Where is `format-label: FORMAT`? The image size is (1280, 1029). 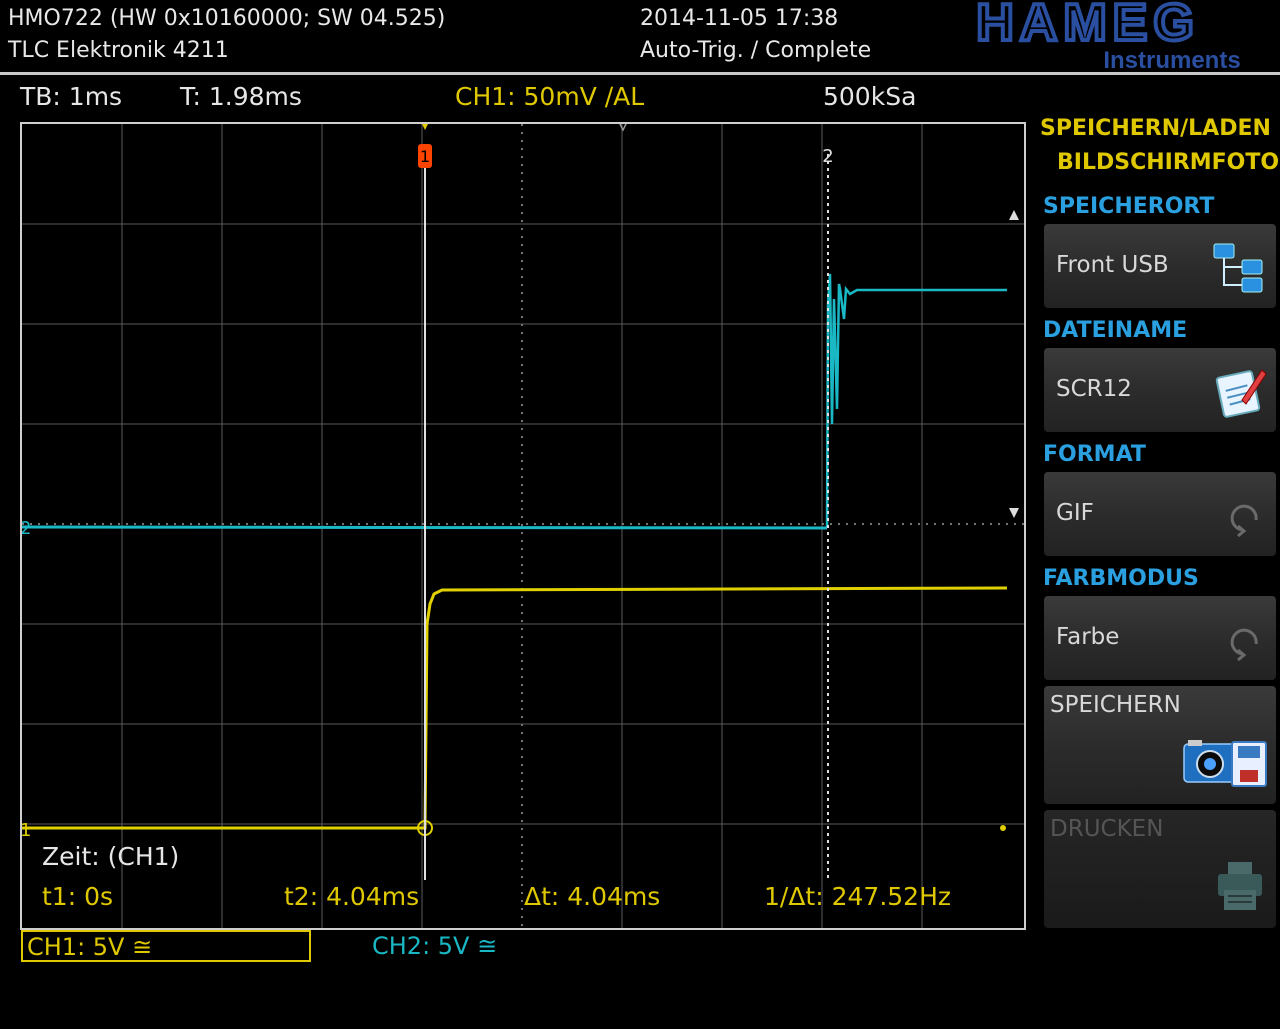
format-label: FORMAT is located at coordinates (1094, 454).